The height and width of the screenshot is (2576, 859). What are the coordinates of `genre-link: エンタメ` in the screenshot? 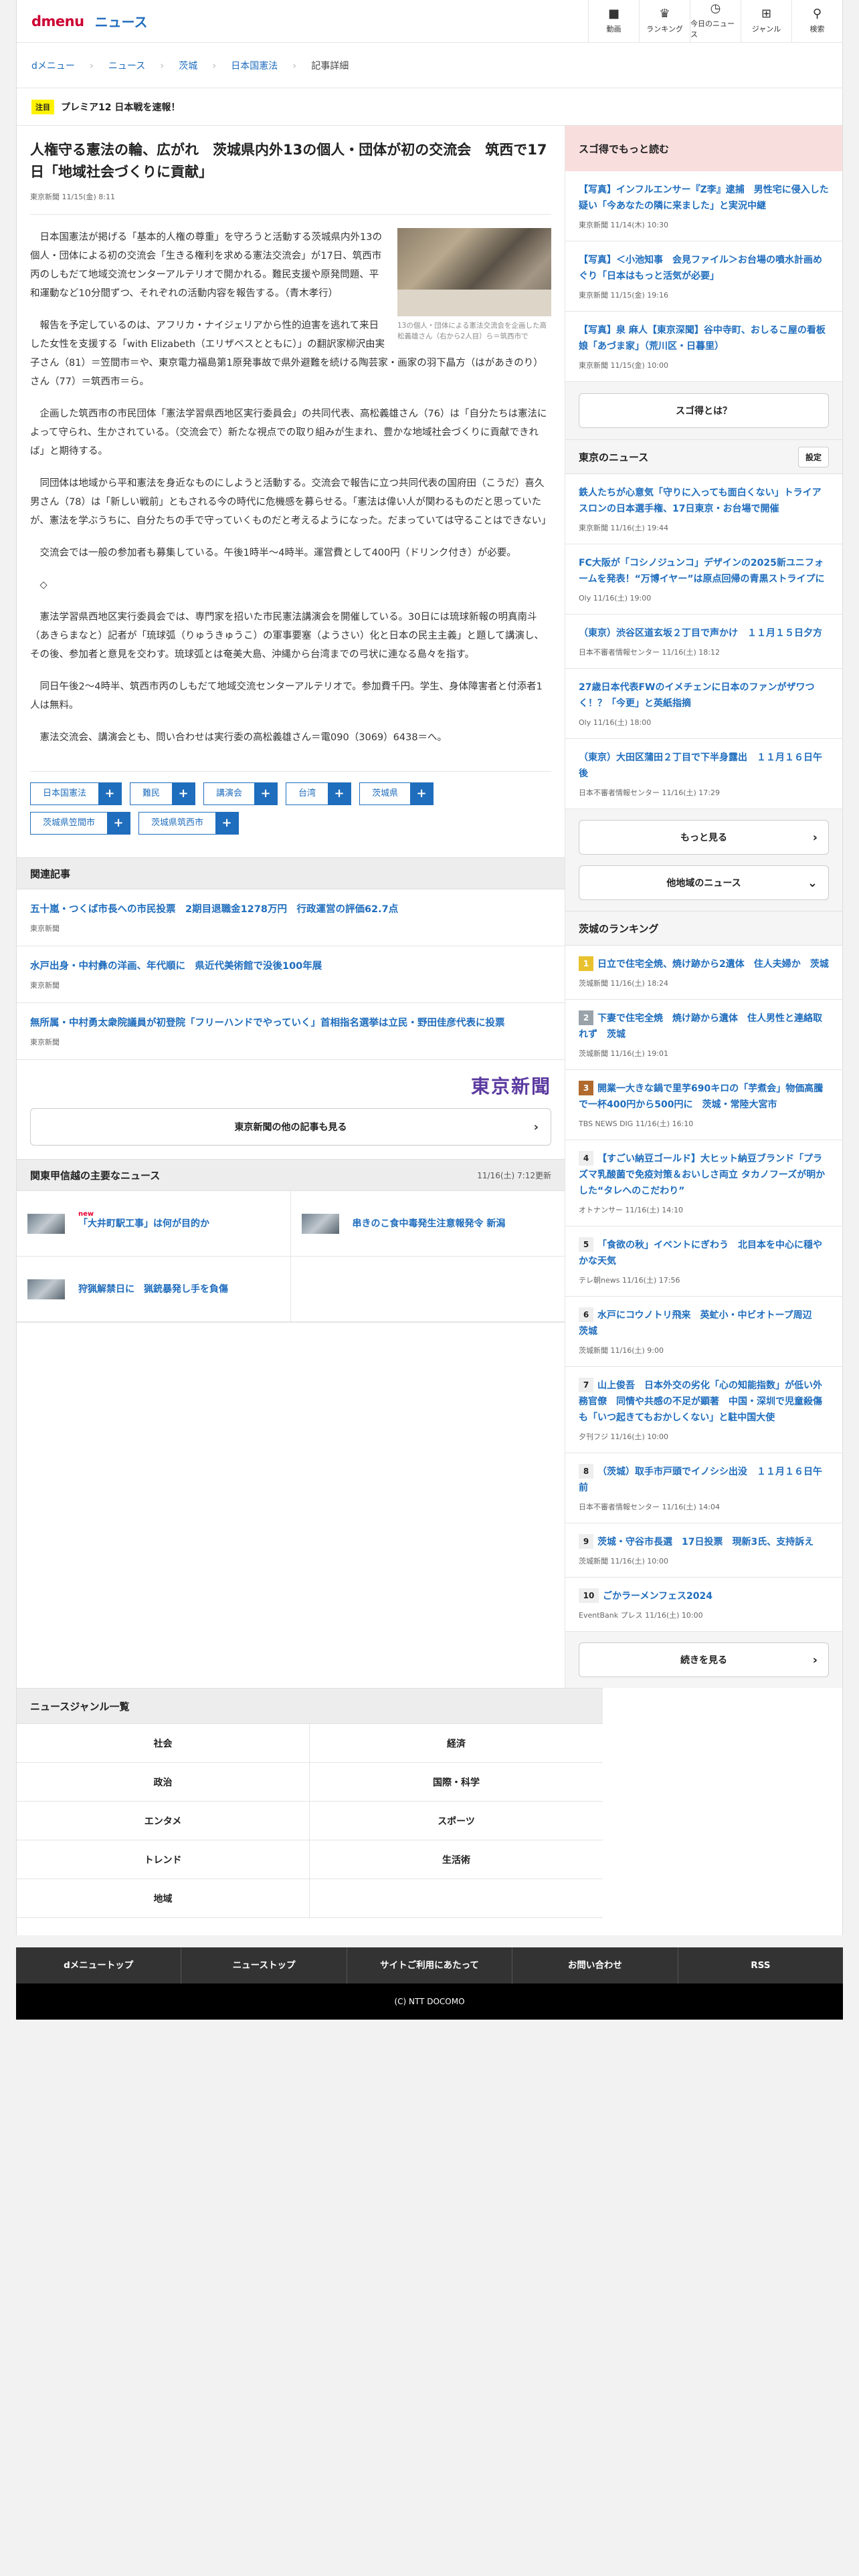 It's located at (163, 1821).